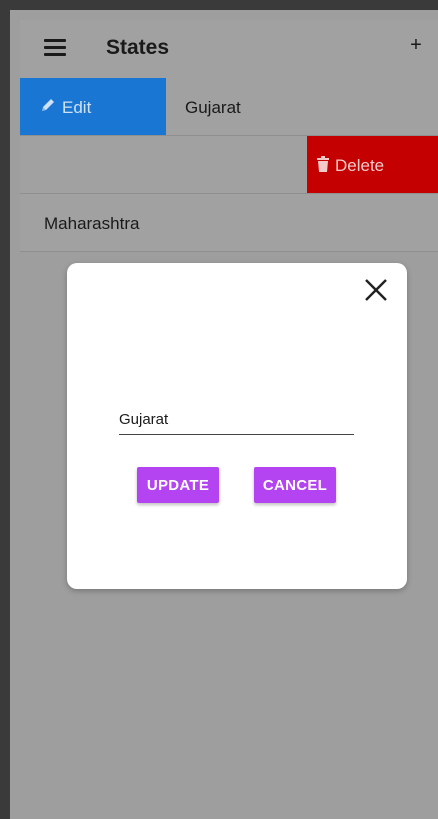 This screenshot has height=819, width=438. Describe the element at coordinates (376, 290) in the screenshot. I see `close-icon` at that location.